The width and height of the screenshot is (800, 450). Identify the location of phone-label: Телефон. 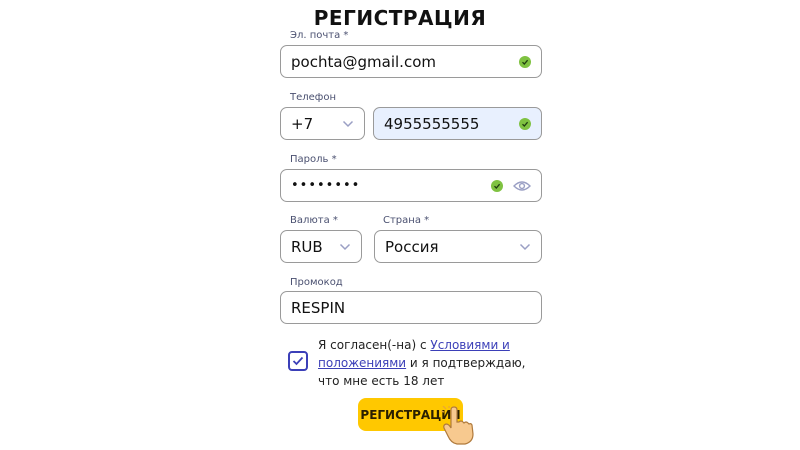
(313, 97).